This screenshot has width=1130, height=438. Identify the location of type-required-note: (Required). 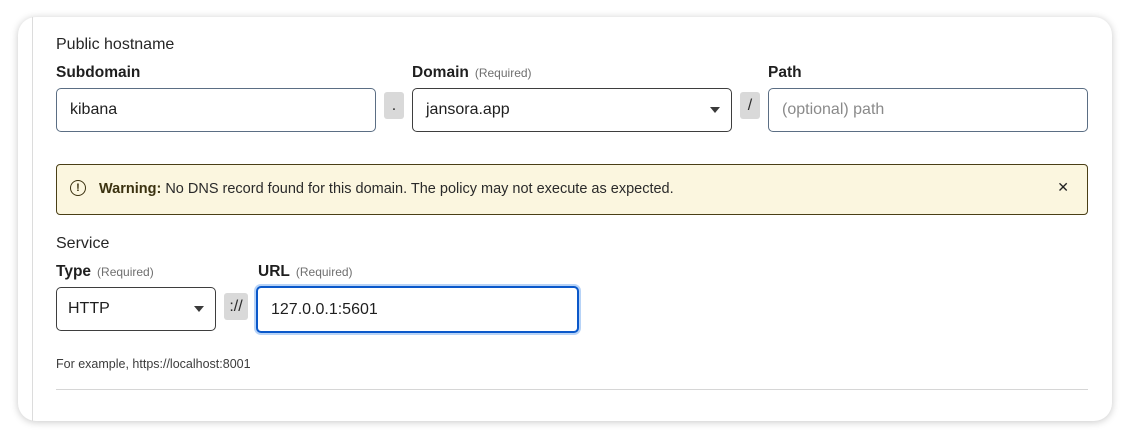
(125, 272).